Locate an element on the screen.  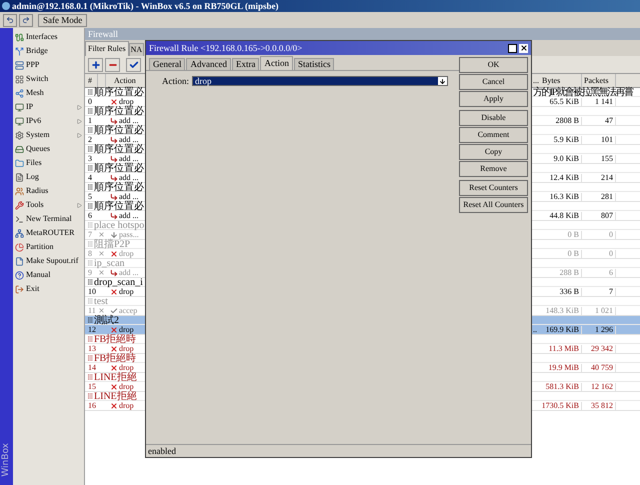
table-cell: 47 is located at coordinates (609, 120).